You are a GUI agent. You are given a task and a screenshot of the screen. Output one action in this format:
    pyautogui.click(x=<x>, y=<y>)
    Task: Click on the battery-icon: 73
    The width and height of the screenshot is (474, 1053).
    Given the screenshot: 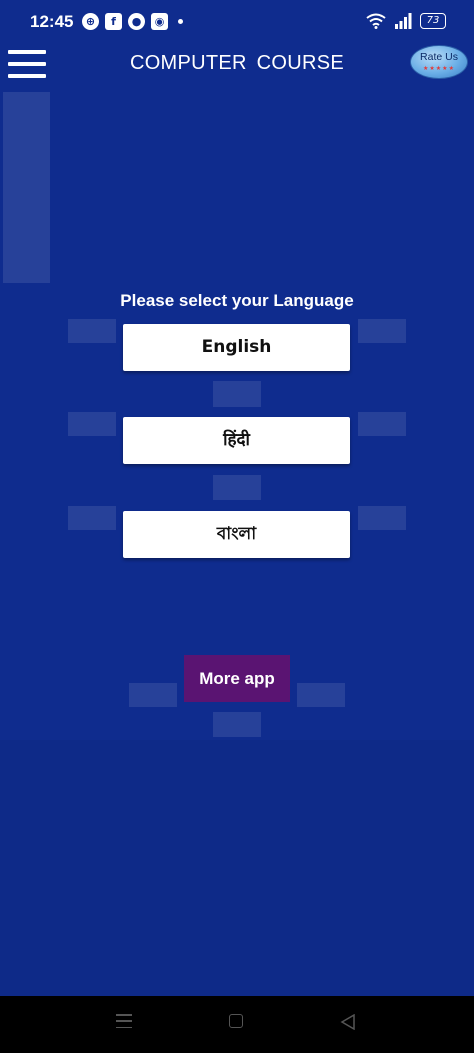 What is the action you would take?
    pyautogui.click(x=433, y=21)
    